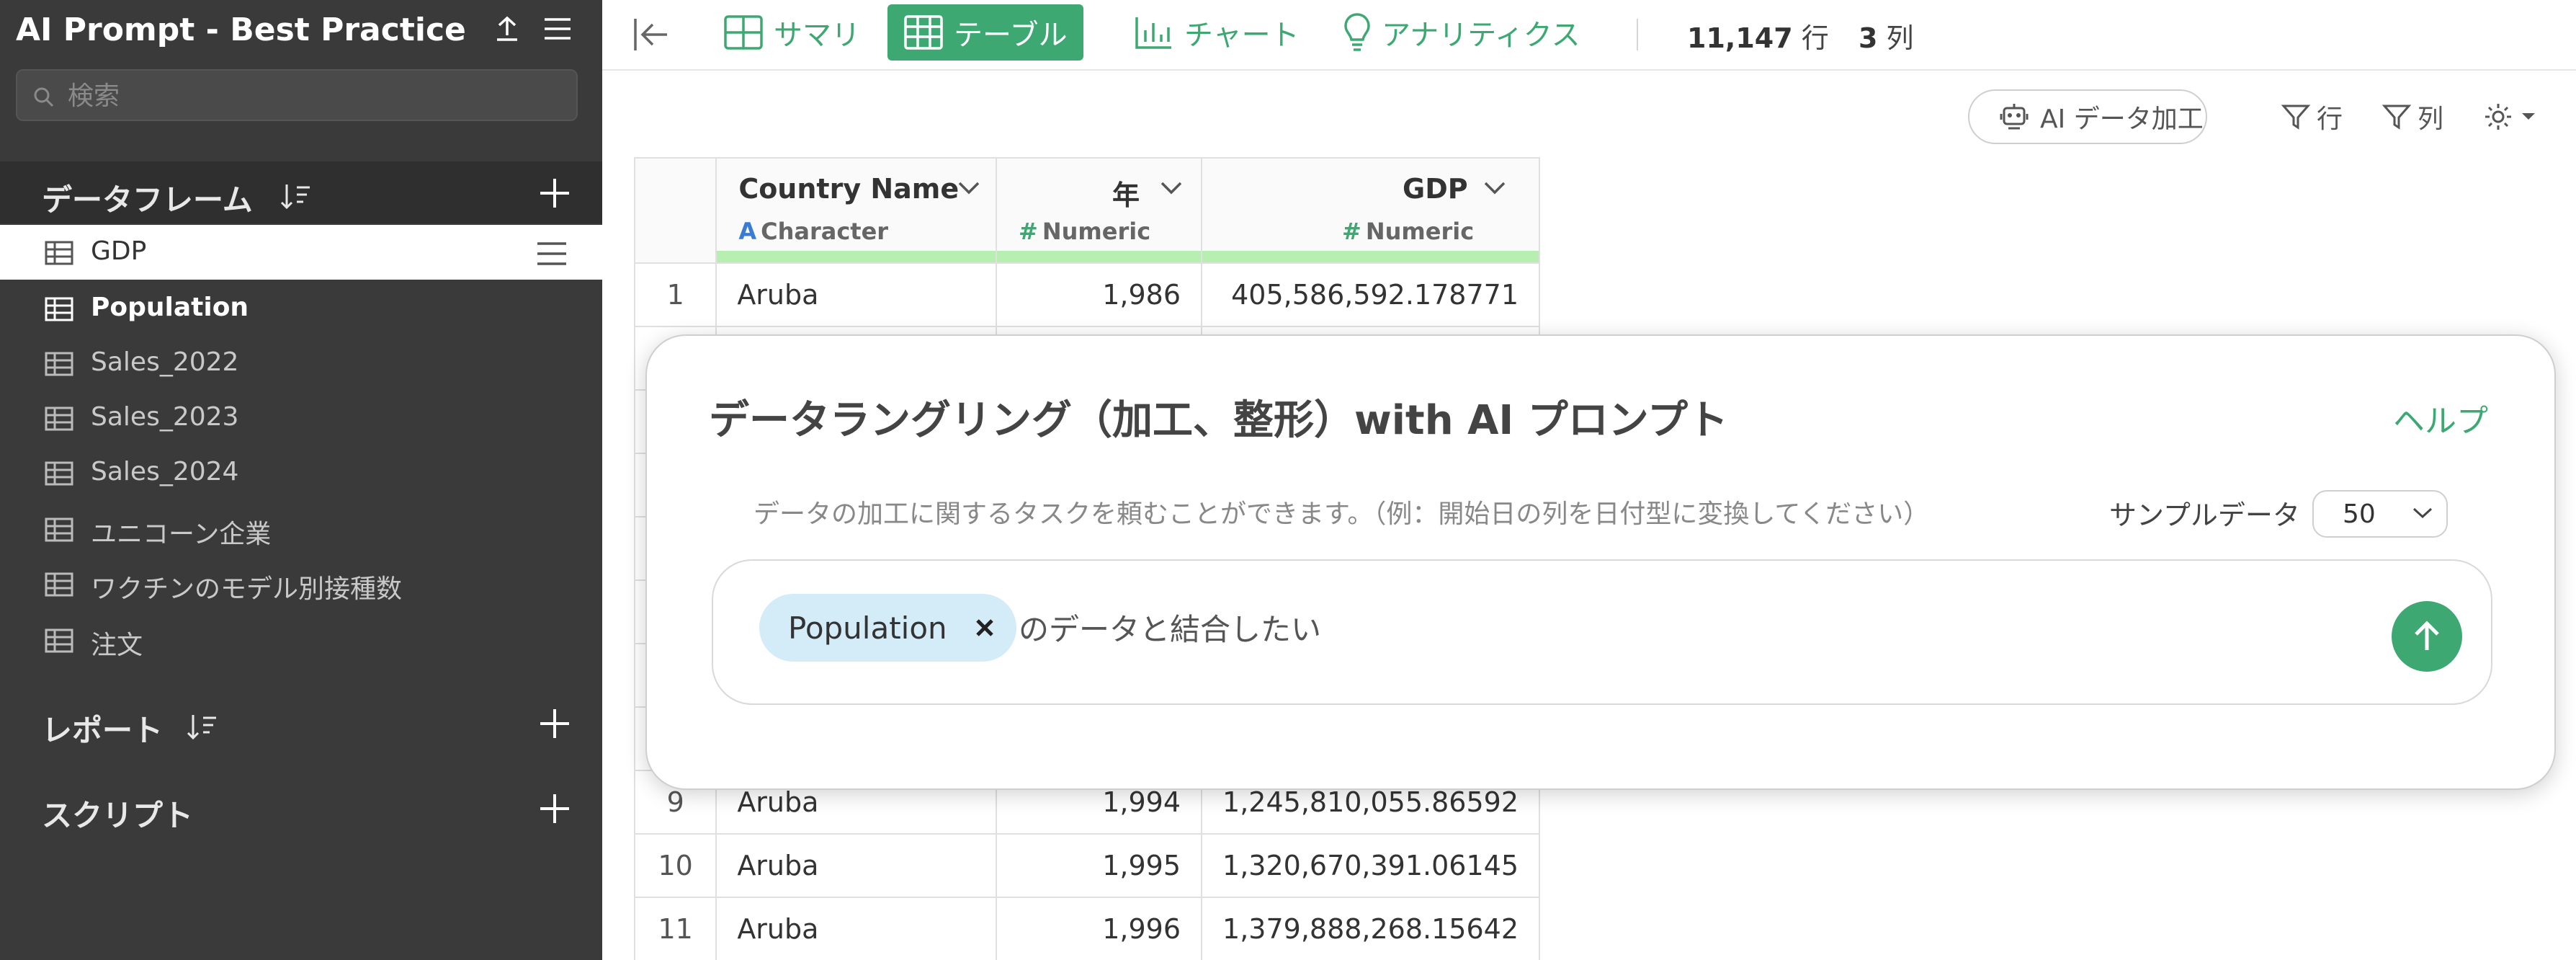  I want to click on dataframe-item-sales-2023: Sales_2023, so click(301, 418).